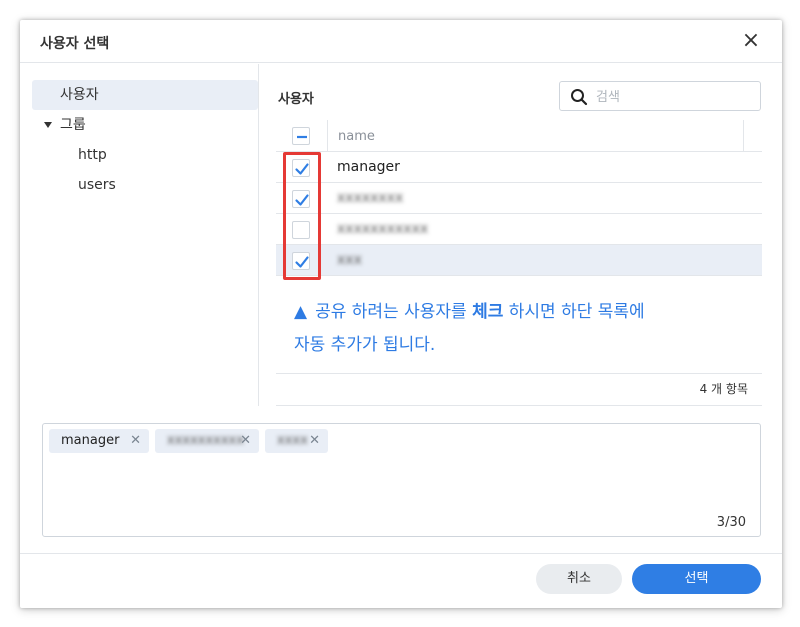 This screenshot has width=800, height=627. Describe the element at coordinates (97, 185) in the screenshot. I see `tree-item-label: users` at that location.